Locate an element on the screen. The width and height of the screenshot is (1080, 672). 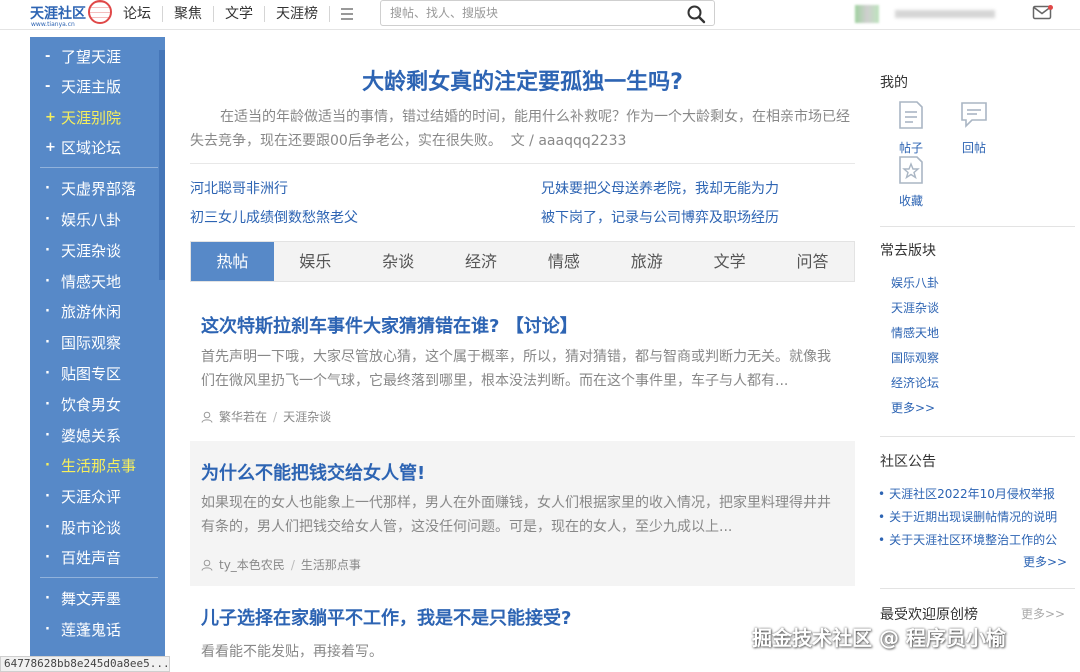
featured-link: 河北聪哥非洲行 is located at coordinates (239, 188).